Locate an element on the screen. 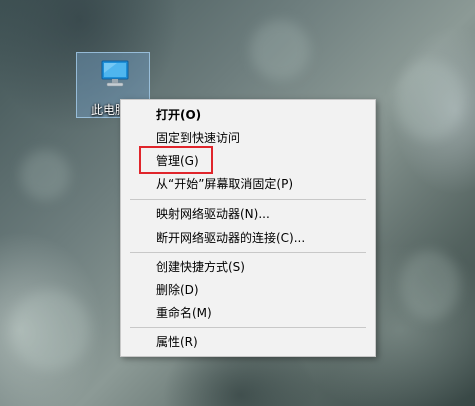  menu-item-create-shortcut: 创建快捷方式(S) is located at coordinates (200, 267).